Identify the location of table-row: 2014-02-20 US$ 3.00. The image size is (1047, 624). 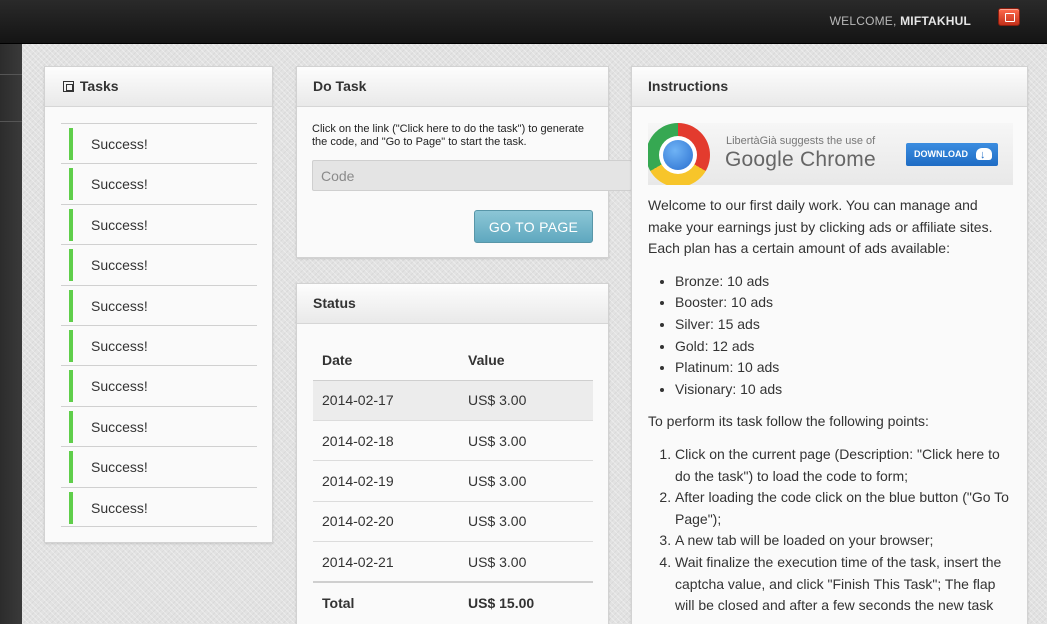
(453, 522).